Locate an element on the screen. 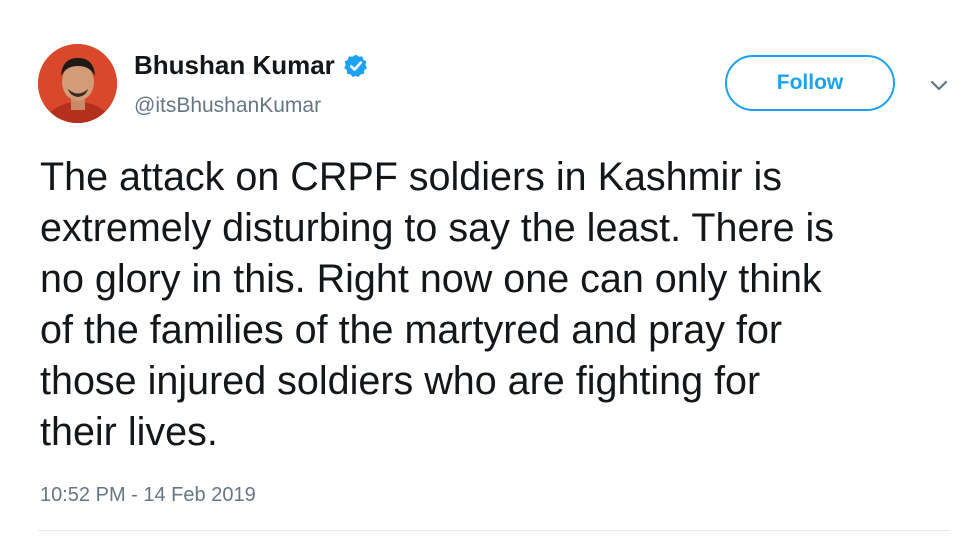 This screenshot has height=545, width=970. follow-button: Follow is located at coordinates (810, 83).